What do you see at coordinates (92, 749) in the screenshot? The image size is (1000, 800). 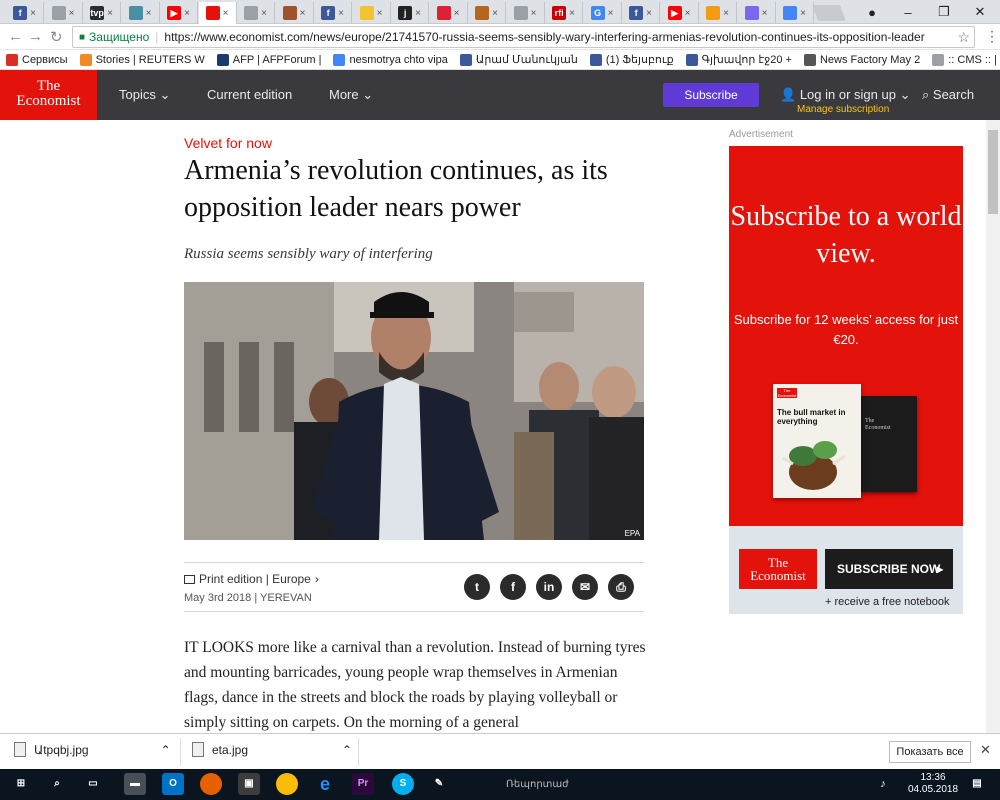 I see `download-item-1: Աtpqbj.jpg ⌃` at bounding box center [92, 749].